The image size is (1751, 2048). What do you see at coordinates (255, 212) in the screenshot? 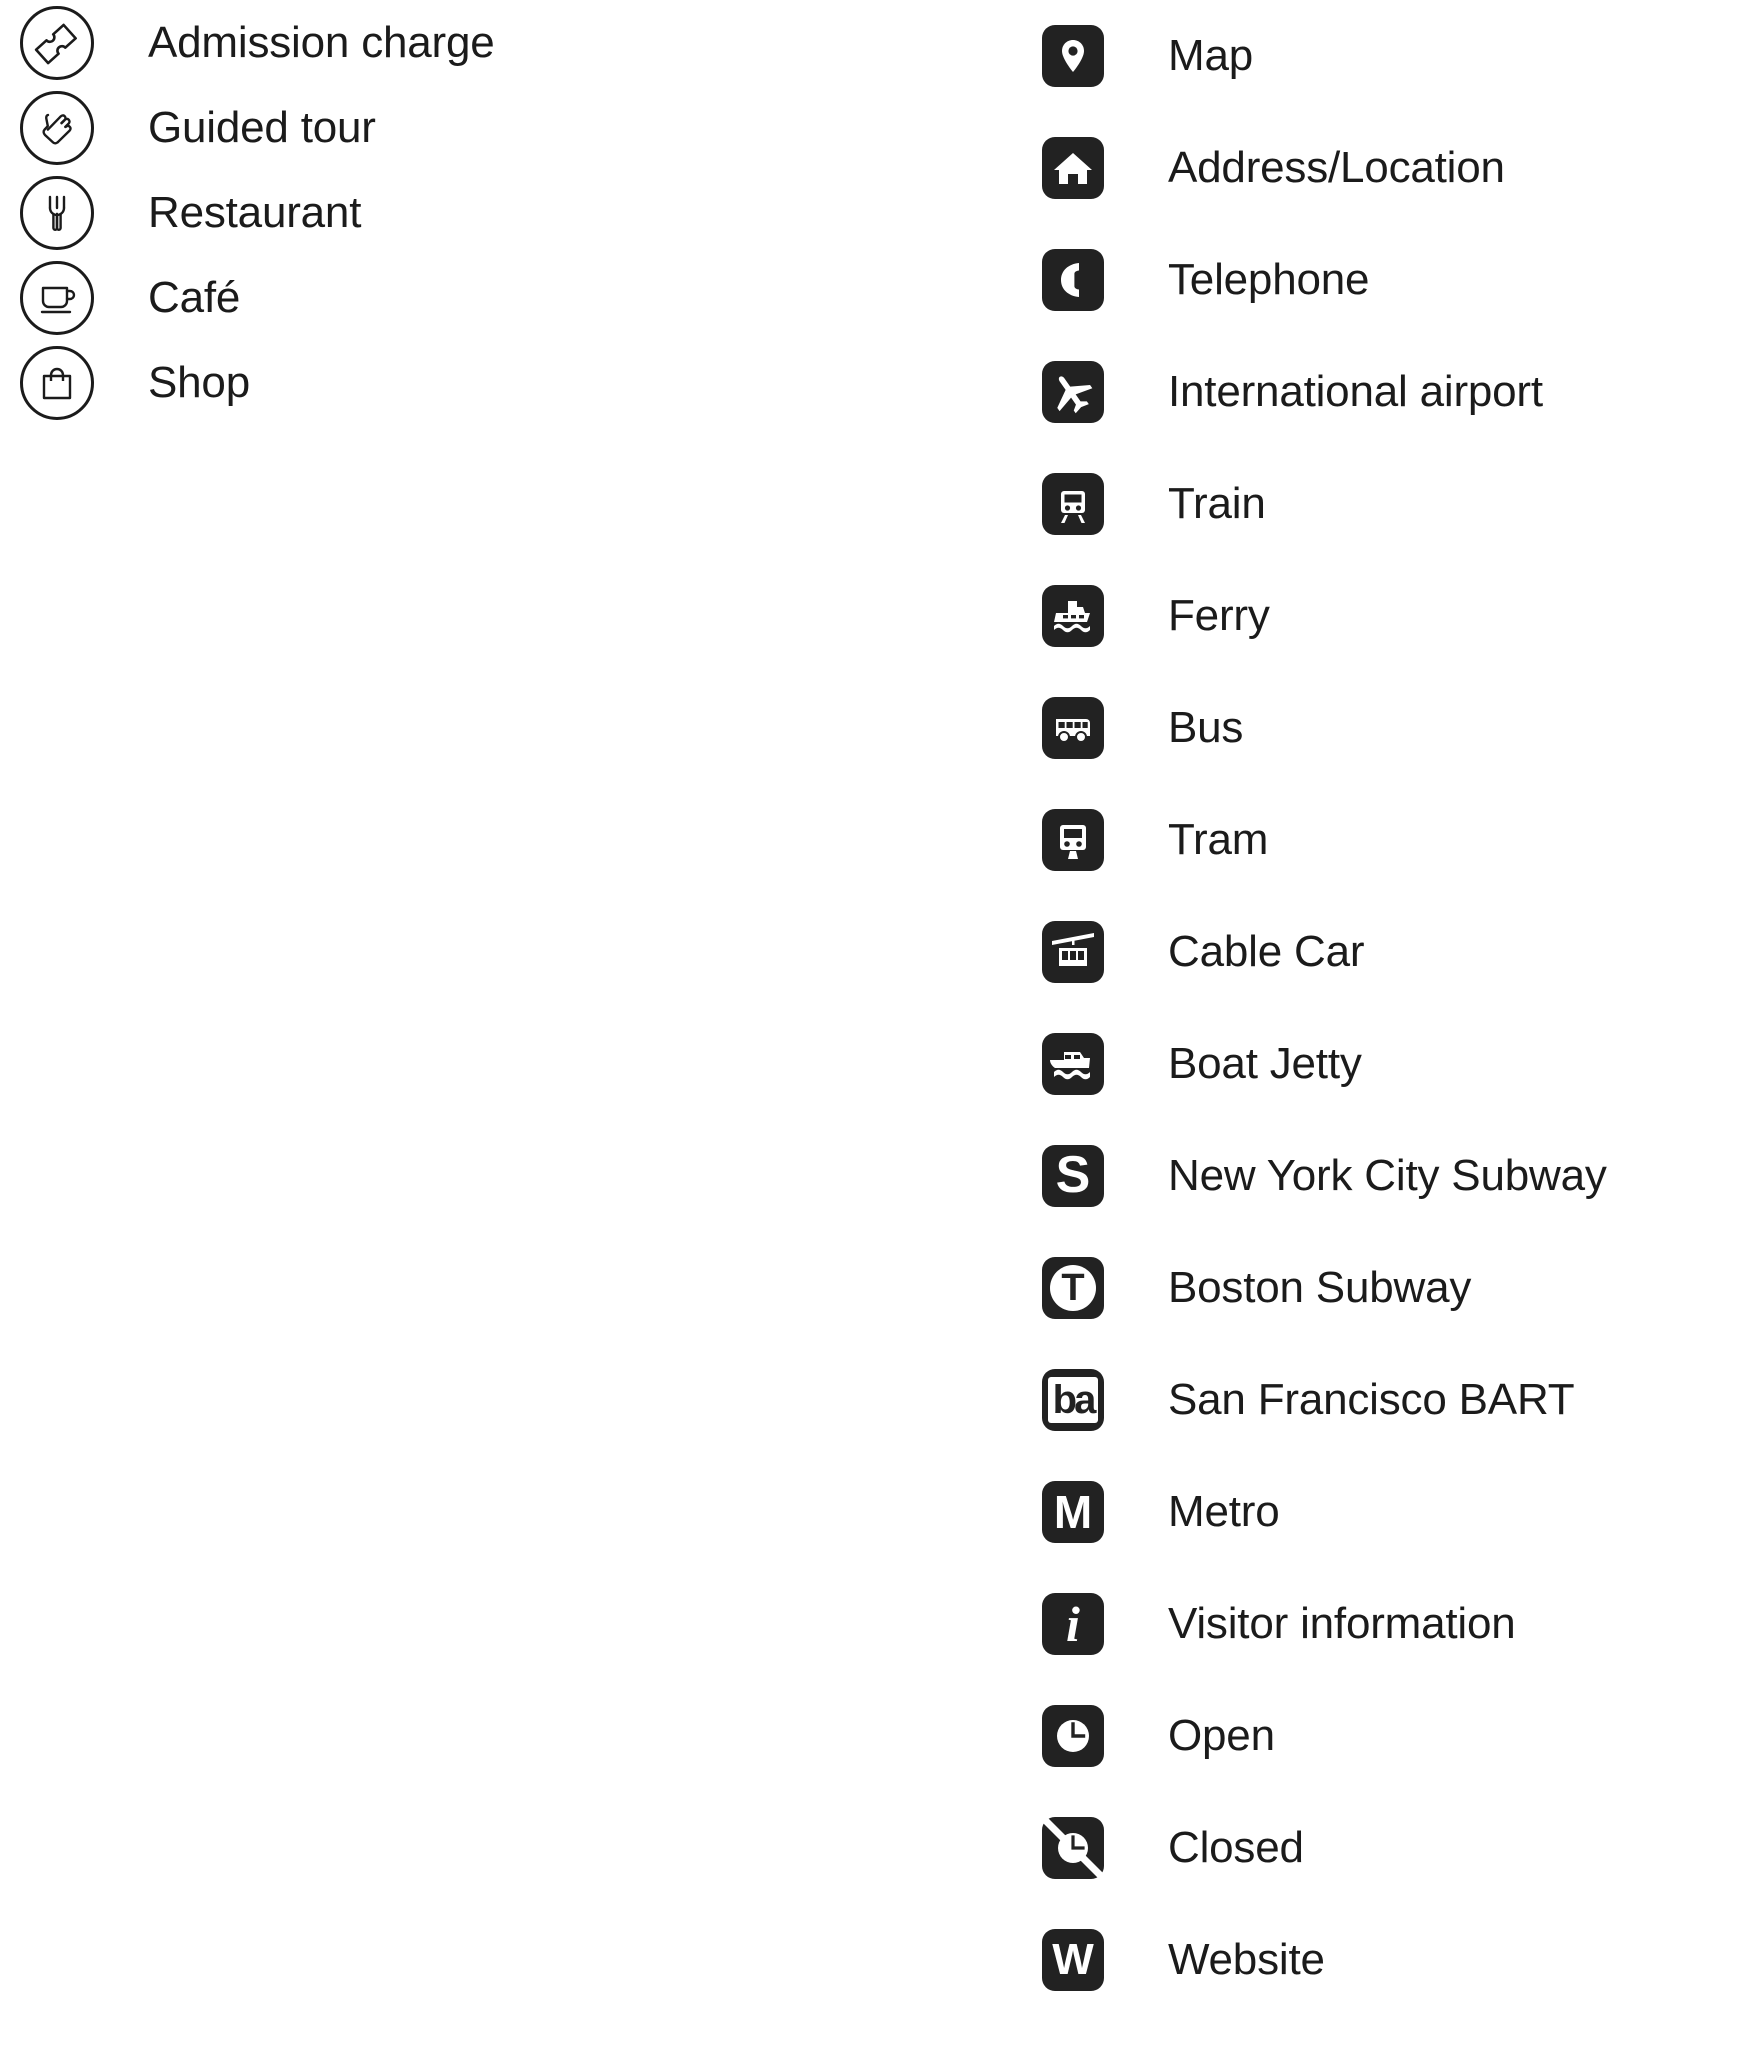
I see `legend-item-label: Restaurant` at bounding box center [255, 212].